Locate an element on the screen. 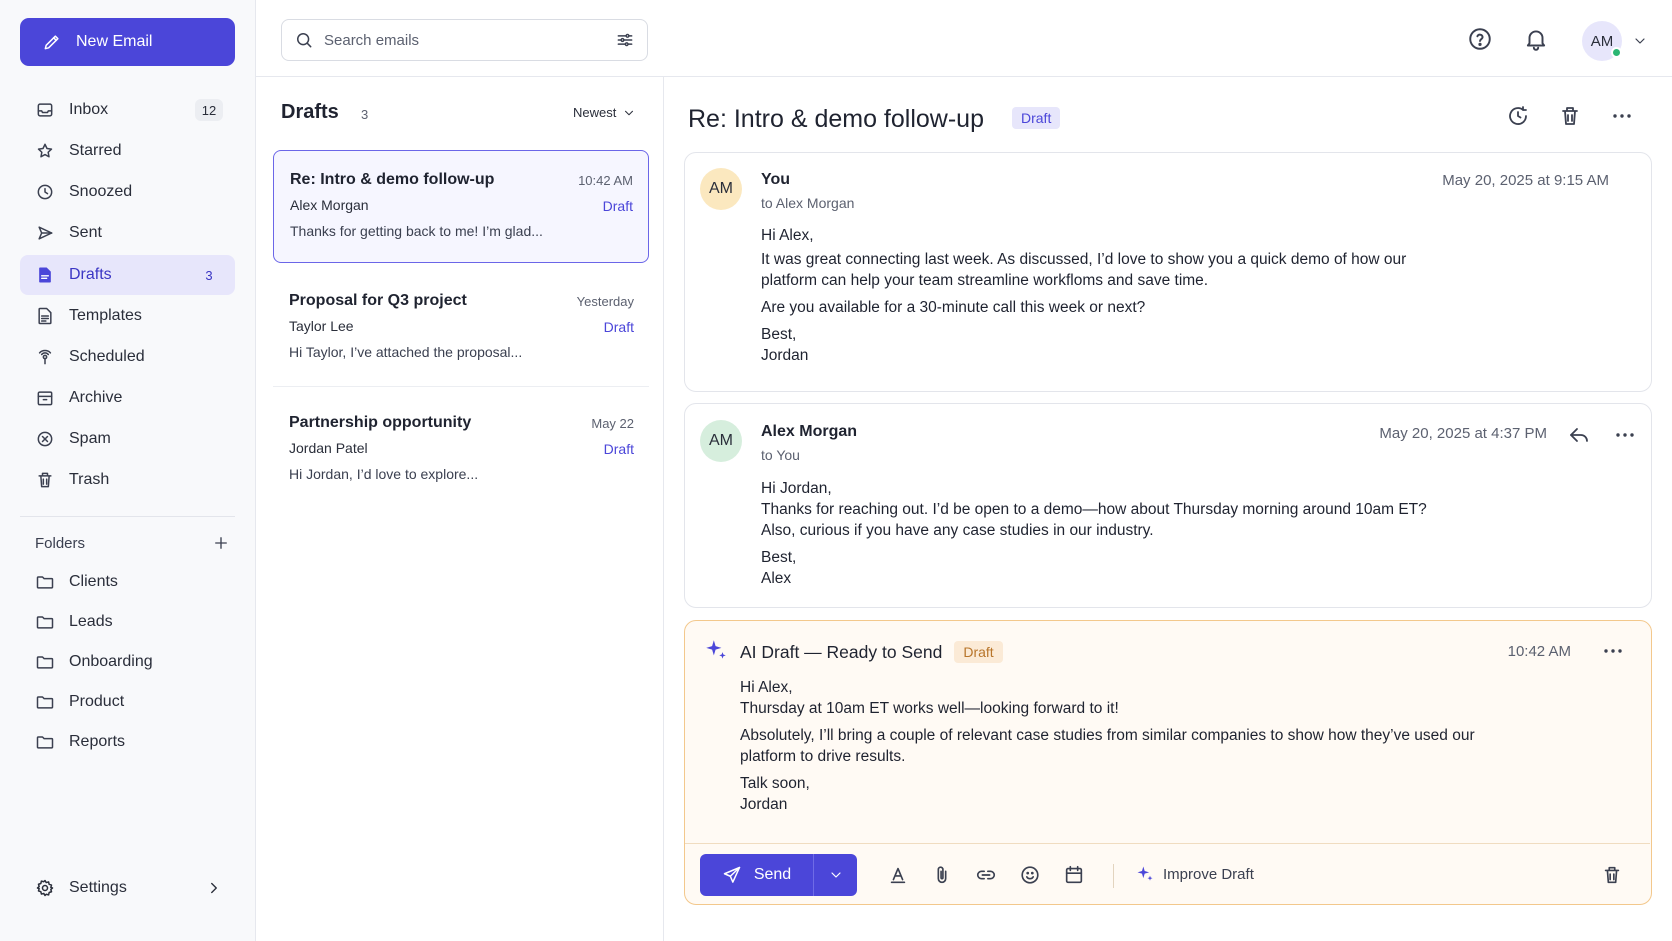 This screenshot has width=1672, height=941. sidebar-item-snoozed: Snoozed is located at coordinates (127, 192).